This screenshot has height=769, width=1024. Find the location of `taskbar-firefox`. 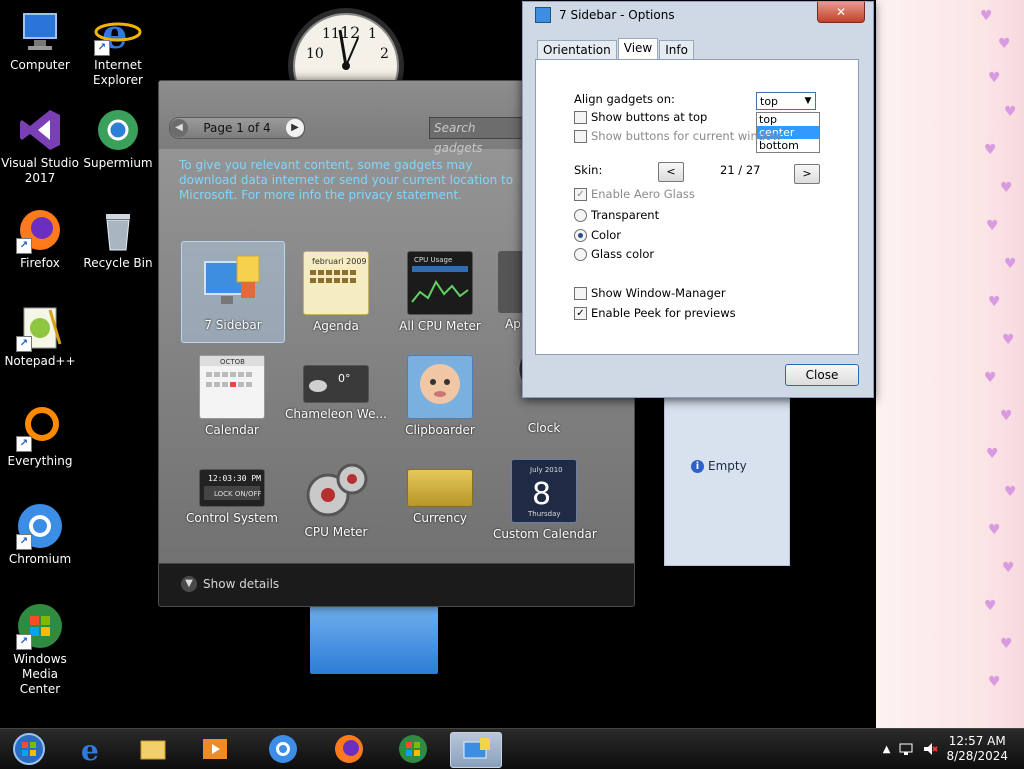

taskbar-firefox is located at coordinates (349, 749).